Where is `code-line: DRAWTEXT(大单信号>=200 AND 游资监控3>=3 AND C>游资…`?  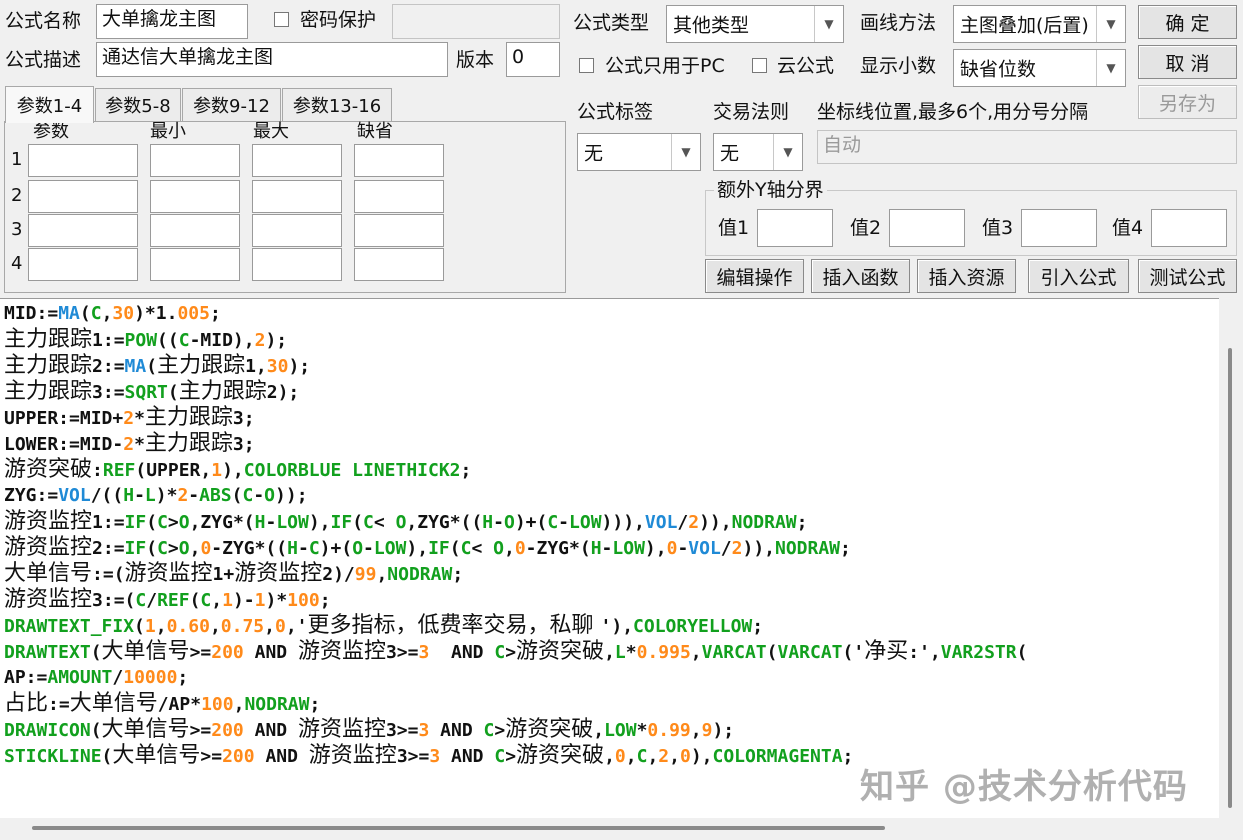 code-line: DRAWTEXT(大单信号>=200 AND 游资监控3>=3 AND C>游资… is located at coordinates (609, 652).